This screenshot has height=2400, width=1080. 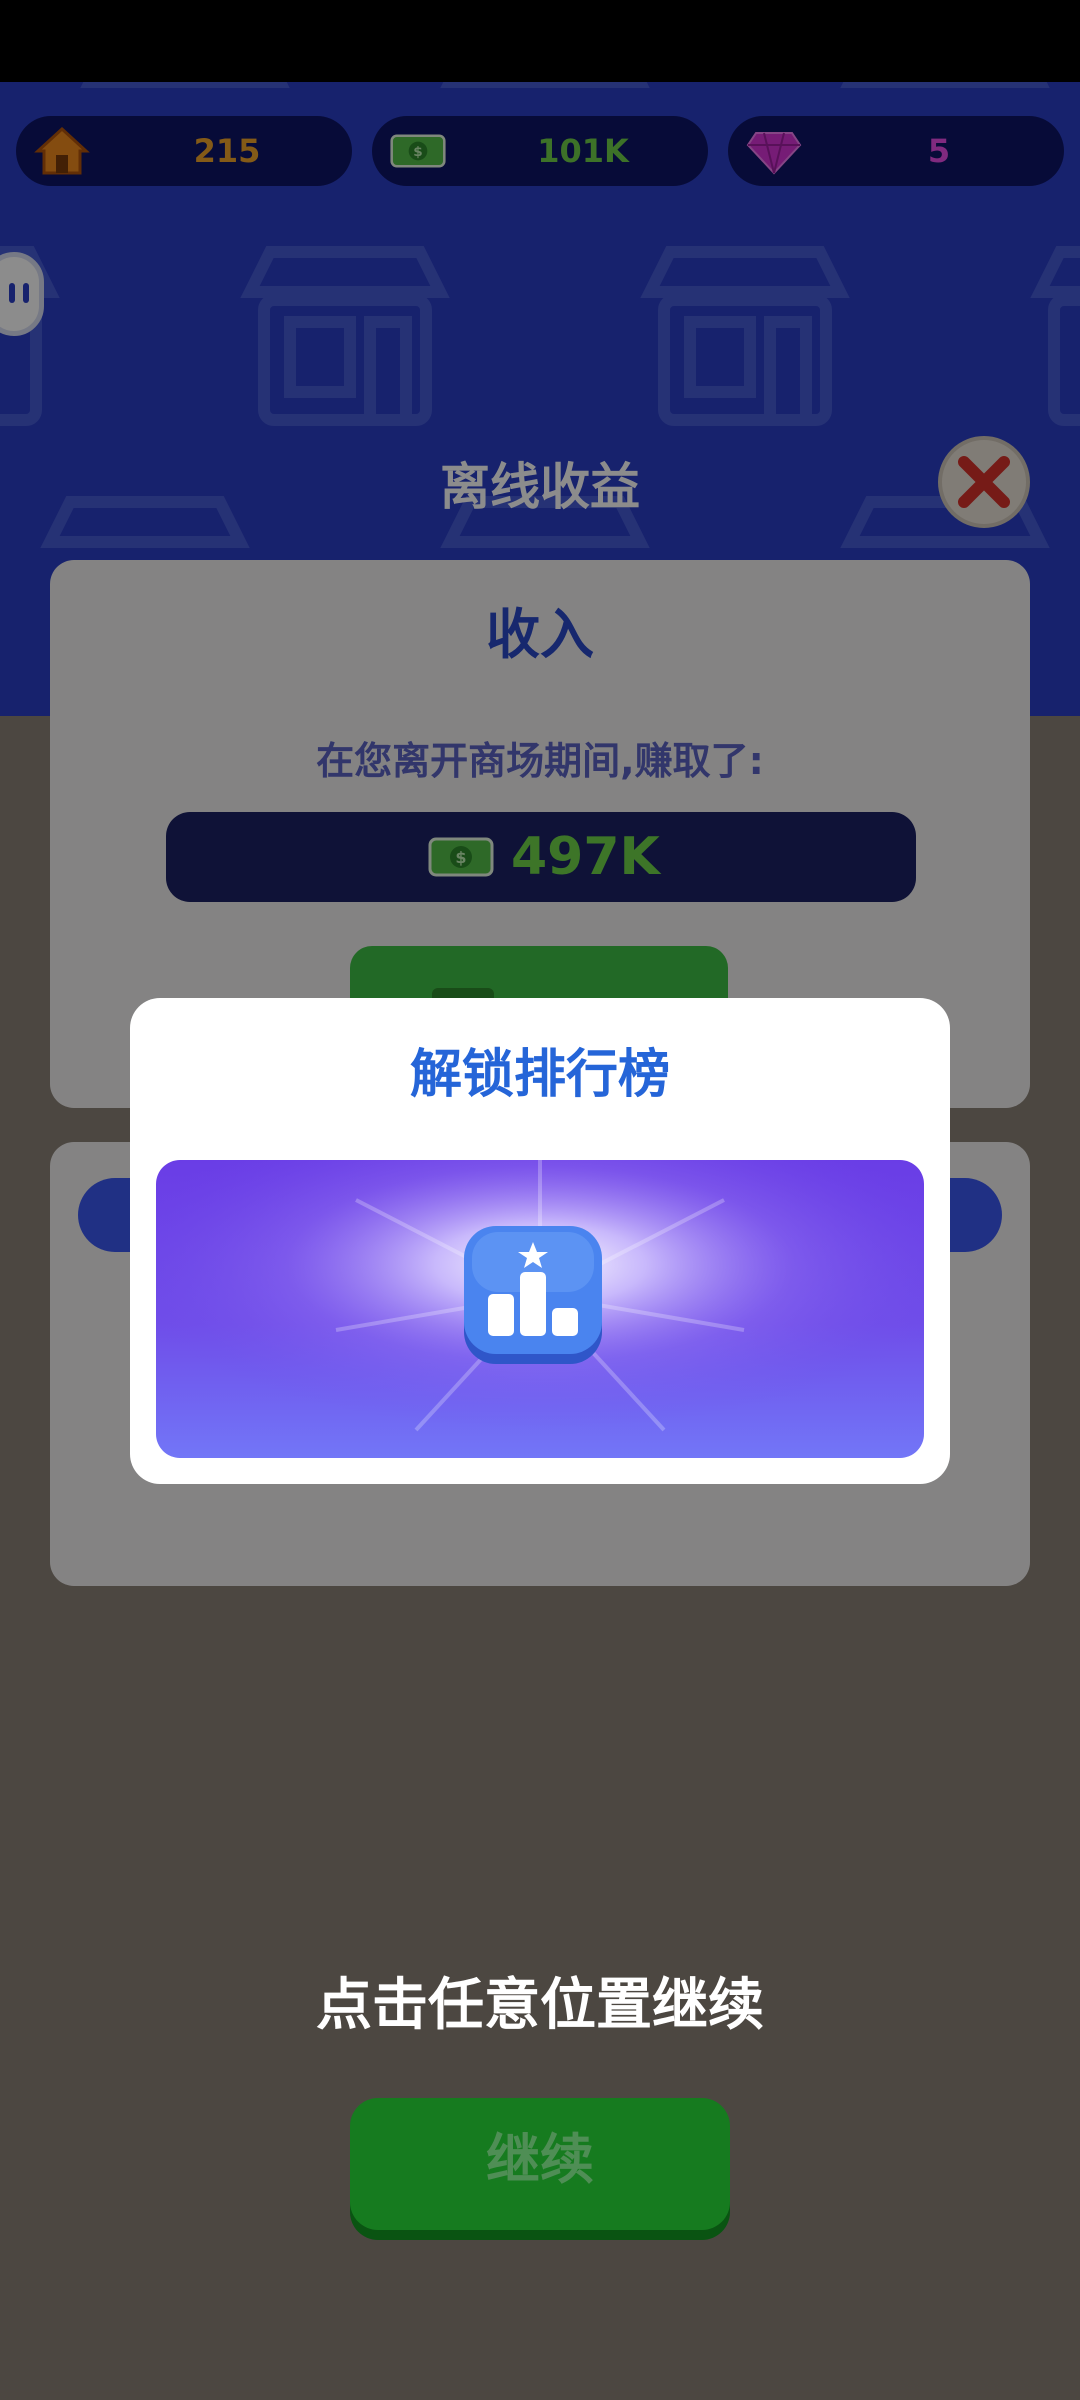 What do you see at coordinates (540, 2159) in the screenshot?
I see `continue-button-label: 继续` at bounding box center [540, 2159].